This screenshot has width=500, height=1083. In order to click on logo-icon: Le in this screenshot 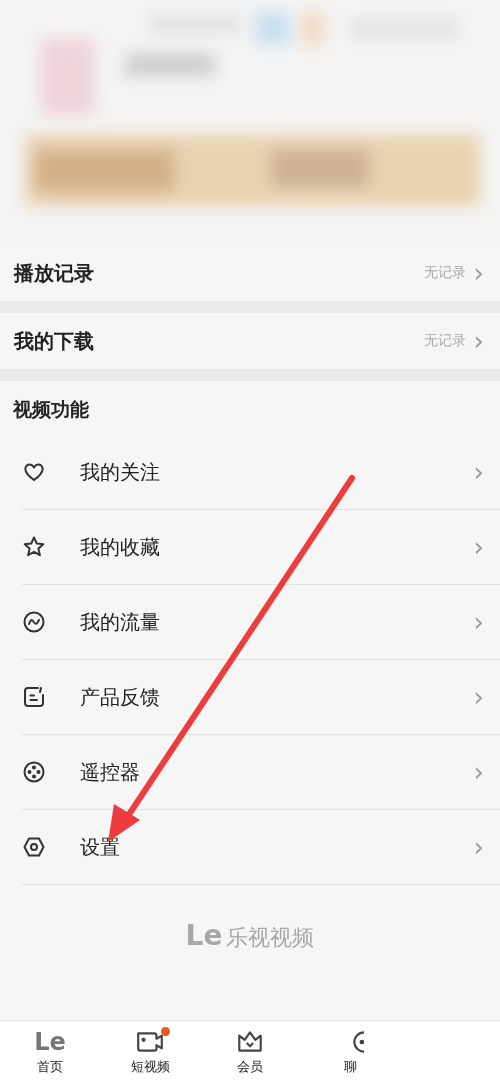, I will do `click(50, 1042)`.